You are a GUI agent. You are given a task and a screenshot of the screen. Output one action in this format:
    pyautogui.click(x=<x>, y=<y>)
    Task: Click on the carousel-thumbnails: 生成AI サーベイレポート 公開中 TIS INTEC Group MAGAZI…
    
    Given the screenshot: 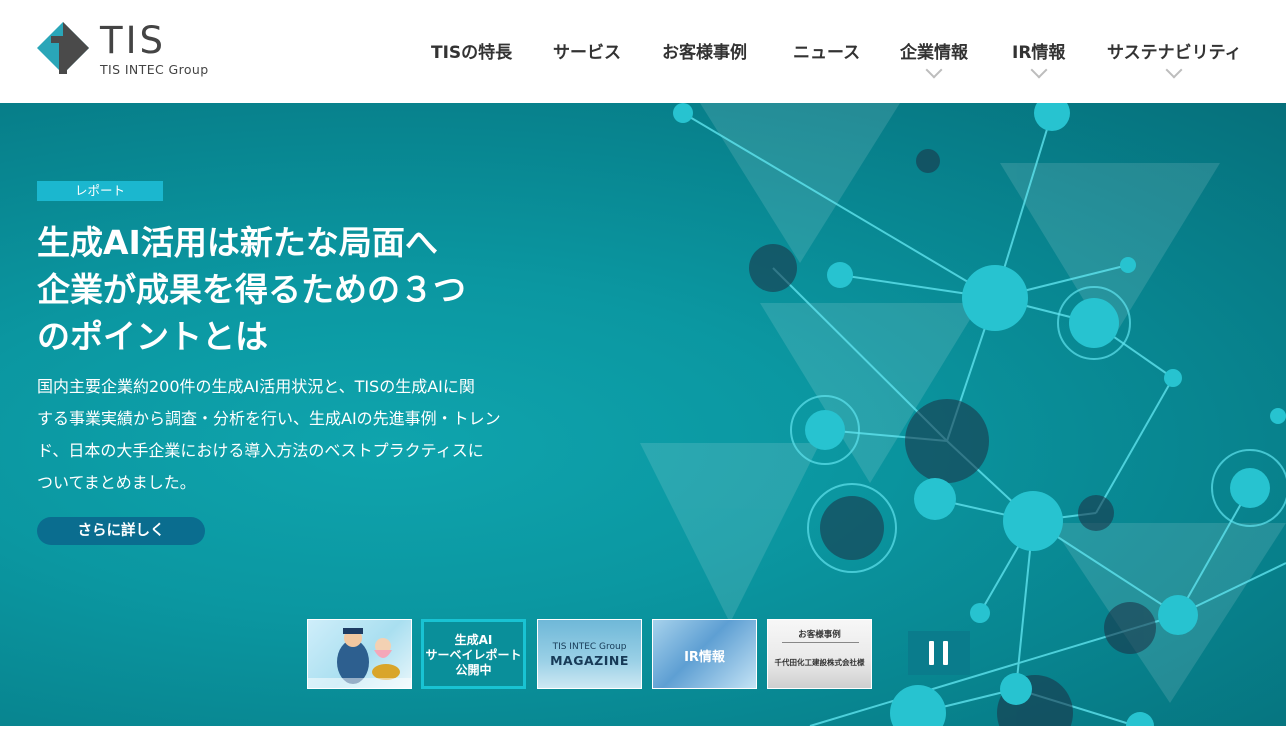 What is the action you would take?
    pyautogui.click(x=643, y=655)
    